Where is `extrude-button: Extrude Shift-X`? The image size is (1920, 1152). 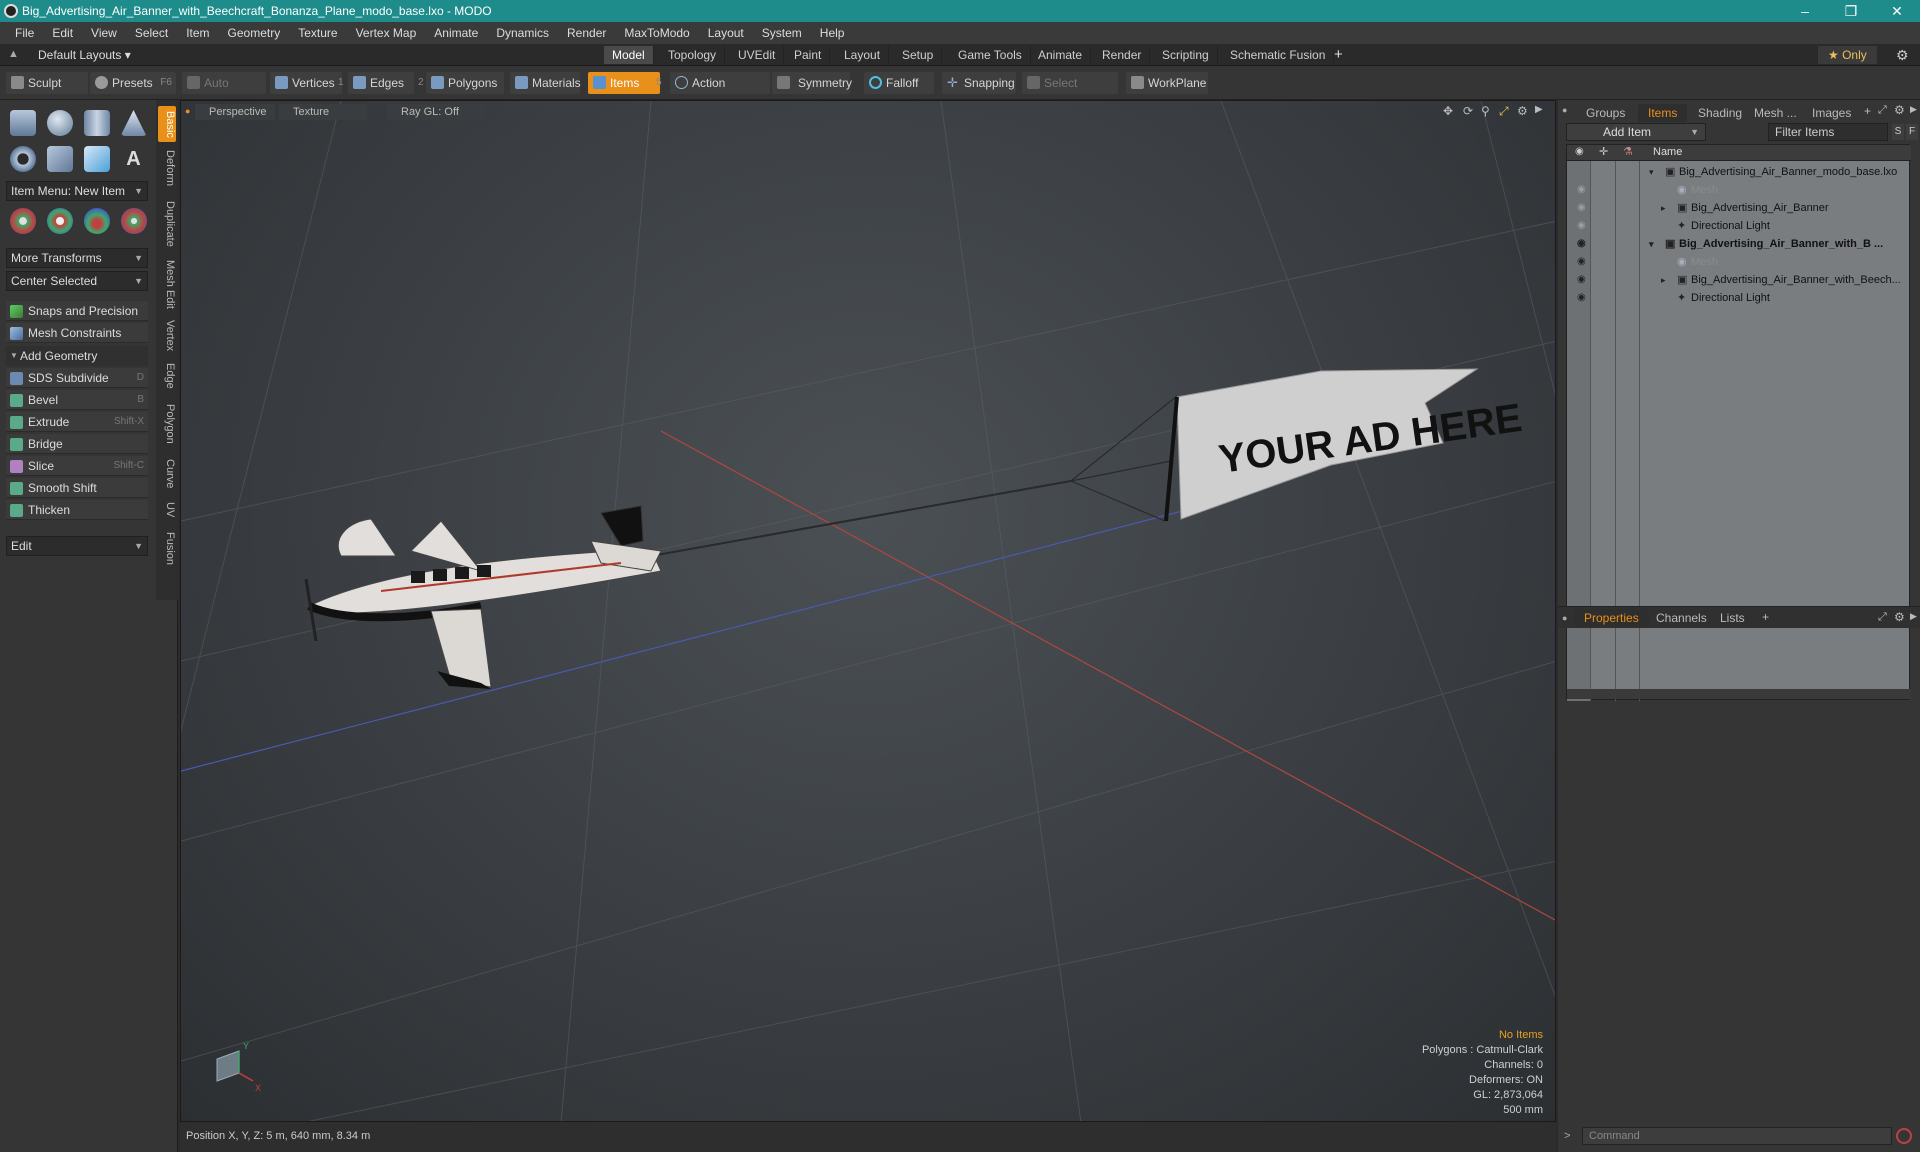
extrude-button: Extrude Shift-X is located at coordinates (77, 422).